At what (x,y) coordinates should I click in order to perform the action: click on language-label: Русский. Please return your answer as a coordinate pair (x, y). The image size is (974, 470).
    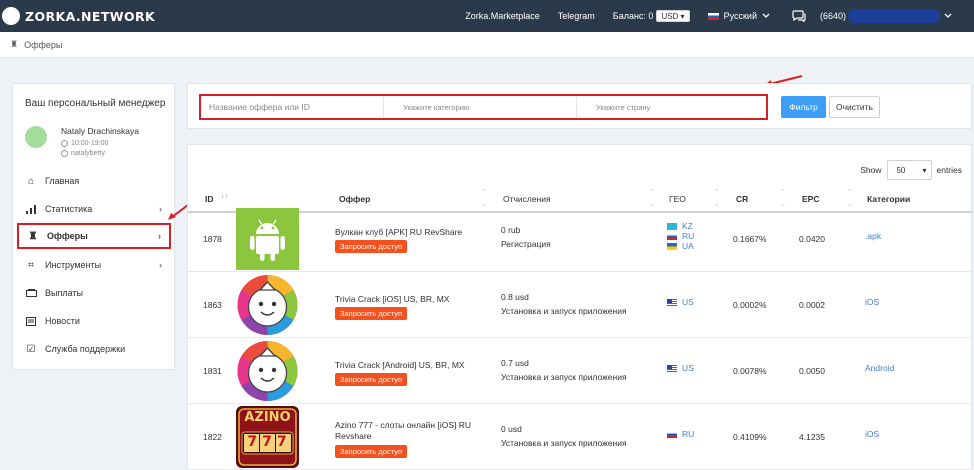
    Looking at the image, I should click on (740, 16).